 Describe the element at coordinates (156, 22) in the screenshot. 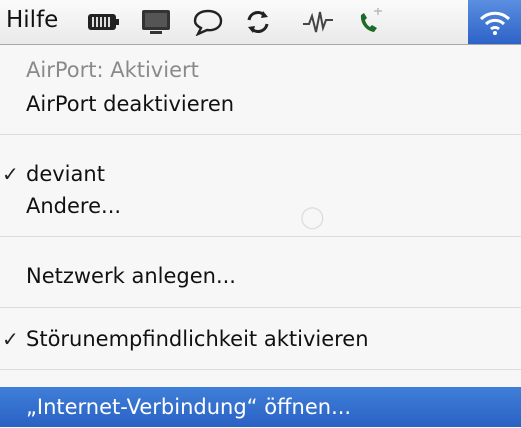

I see `display-icon` at that location.